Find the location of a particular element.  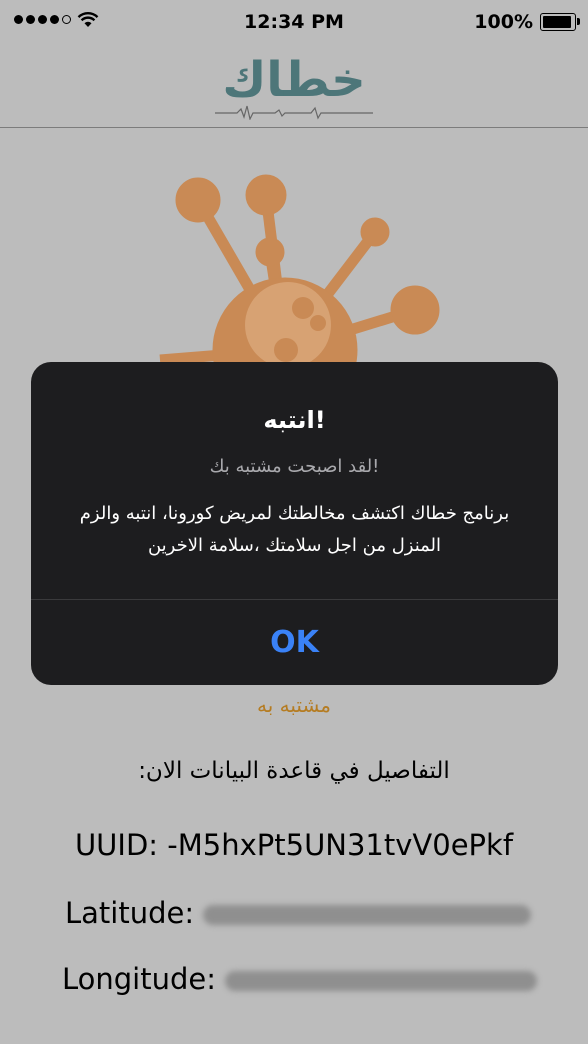

heartbeat-line-icon is located at coordinates (294, 112).